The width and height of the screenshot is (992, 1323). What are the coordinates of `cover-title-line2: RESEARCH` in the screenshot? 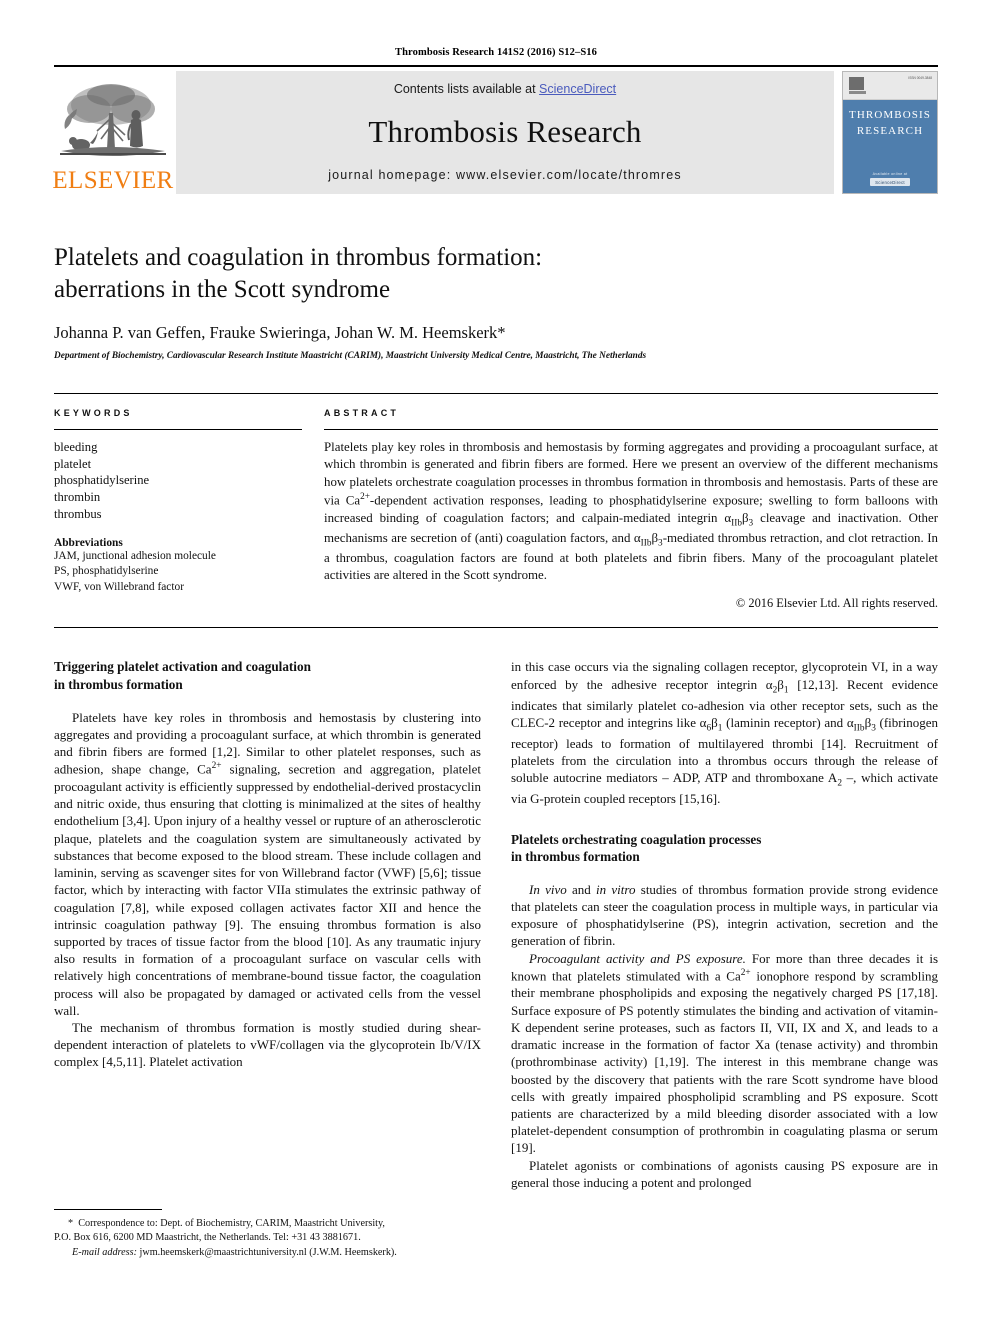 It's located at (890, 130).